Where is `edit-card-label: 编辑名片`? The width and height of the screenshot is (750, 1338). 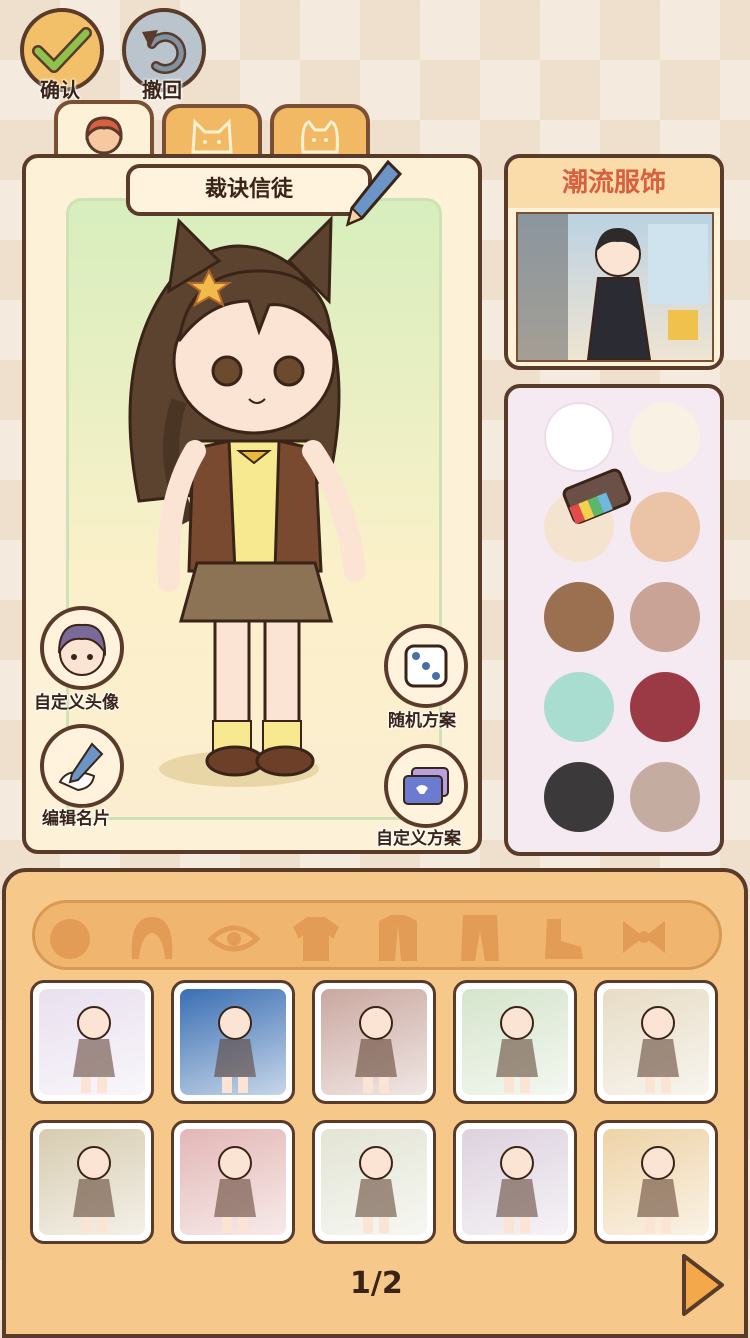
edit-card-label: 编辑名片 is located at coordinates (76, 819).